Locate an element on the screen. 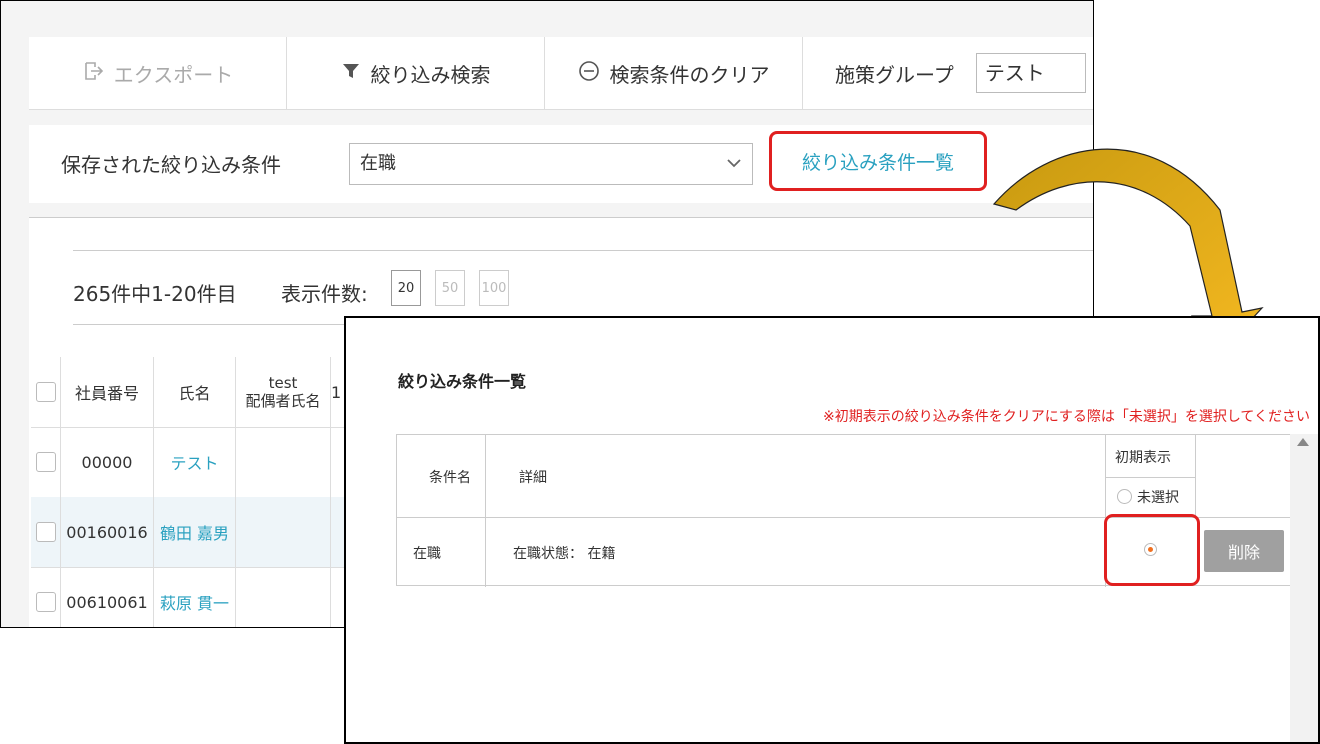  column-header-spouse-line1: test is located at coordinates (283, 383).